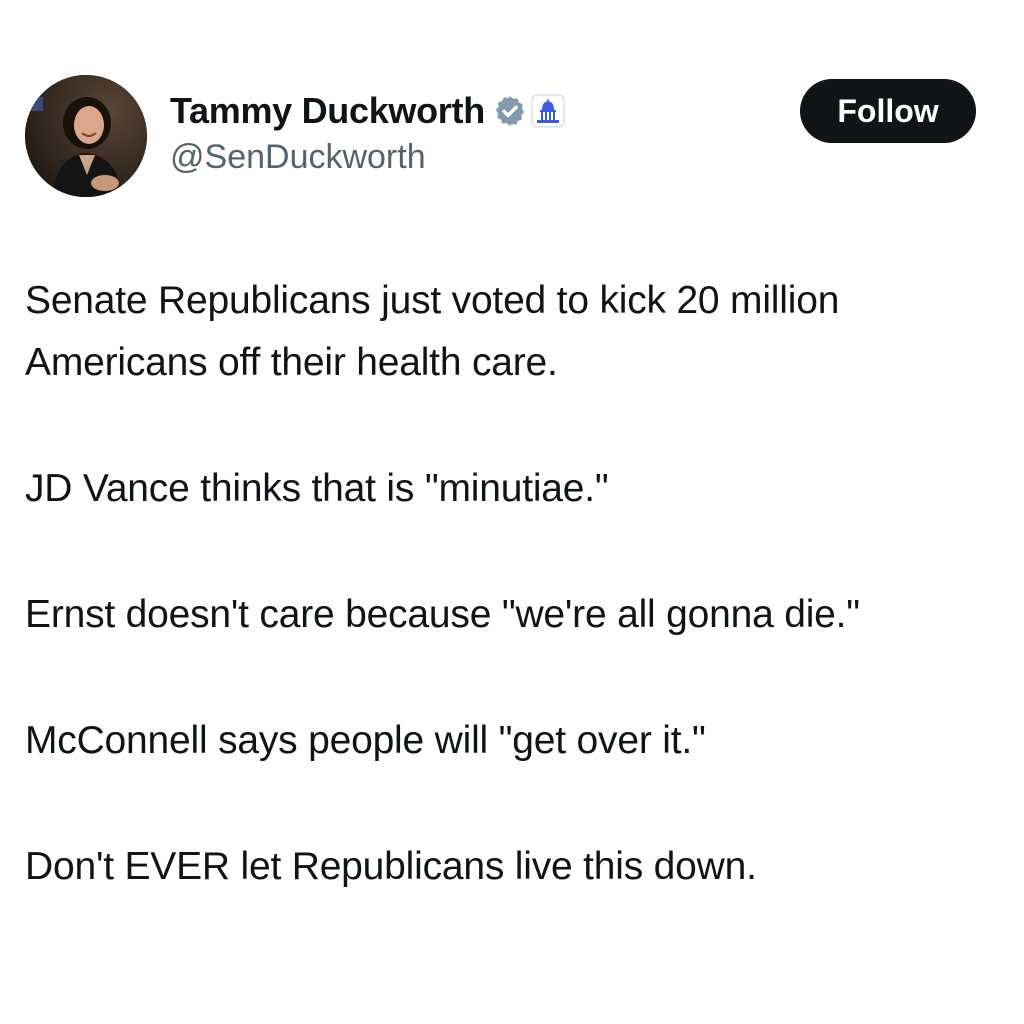 This screenshot has width=1024, height=1024. I want to click on capitol-building-icon, so click(548, 111).